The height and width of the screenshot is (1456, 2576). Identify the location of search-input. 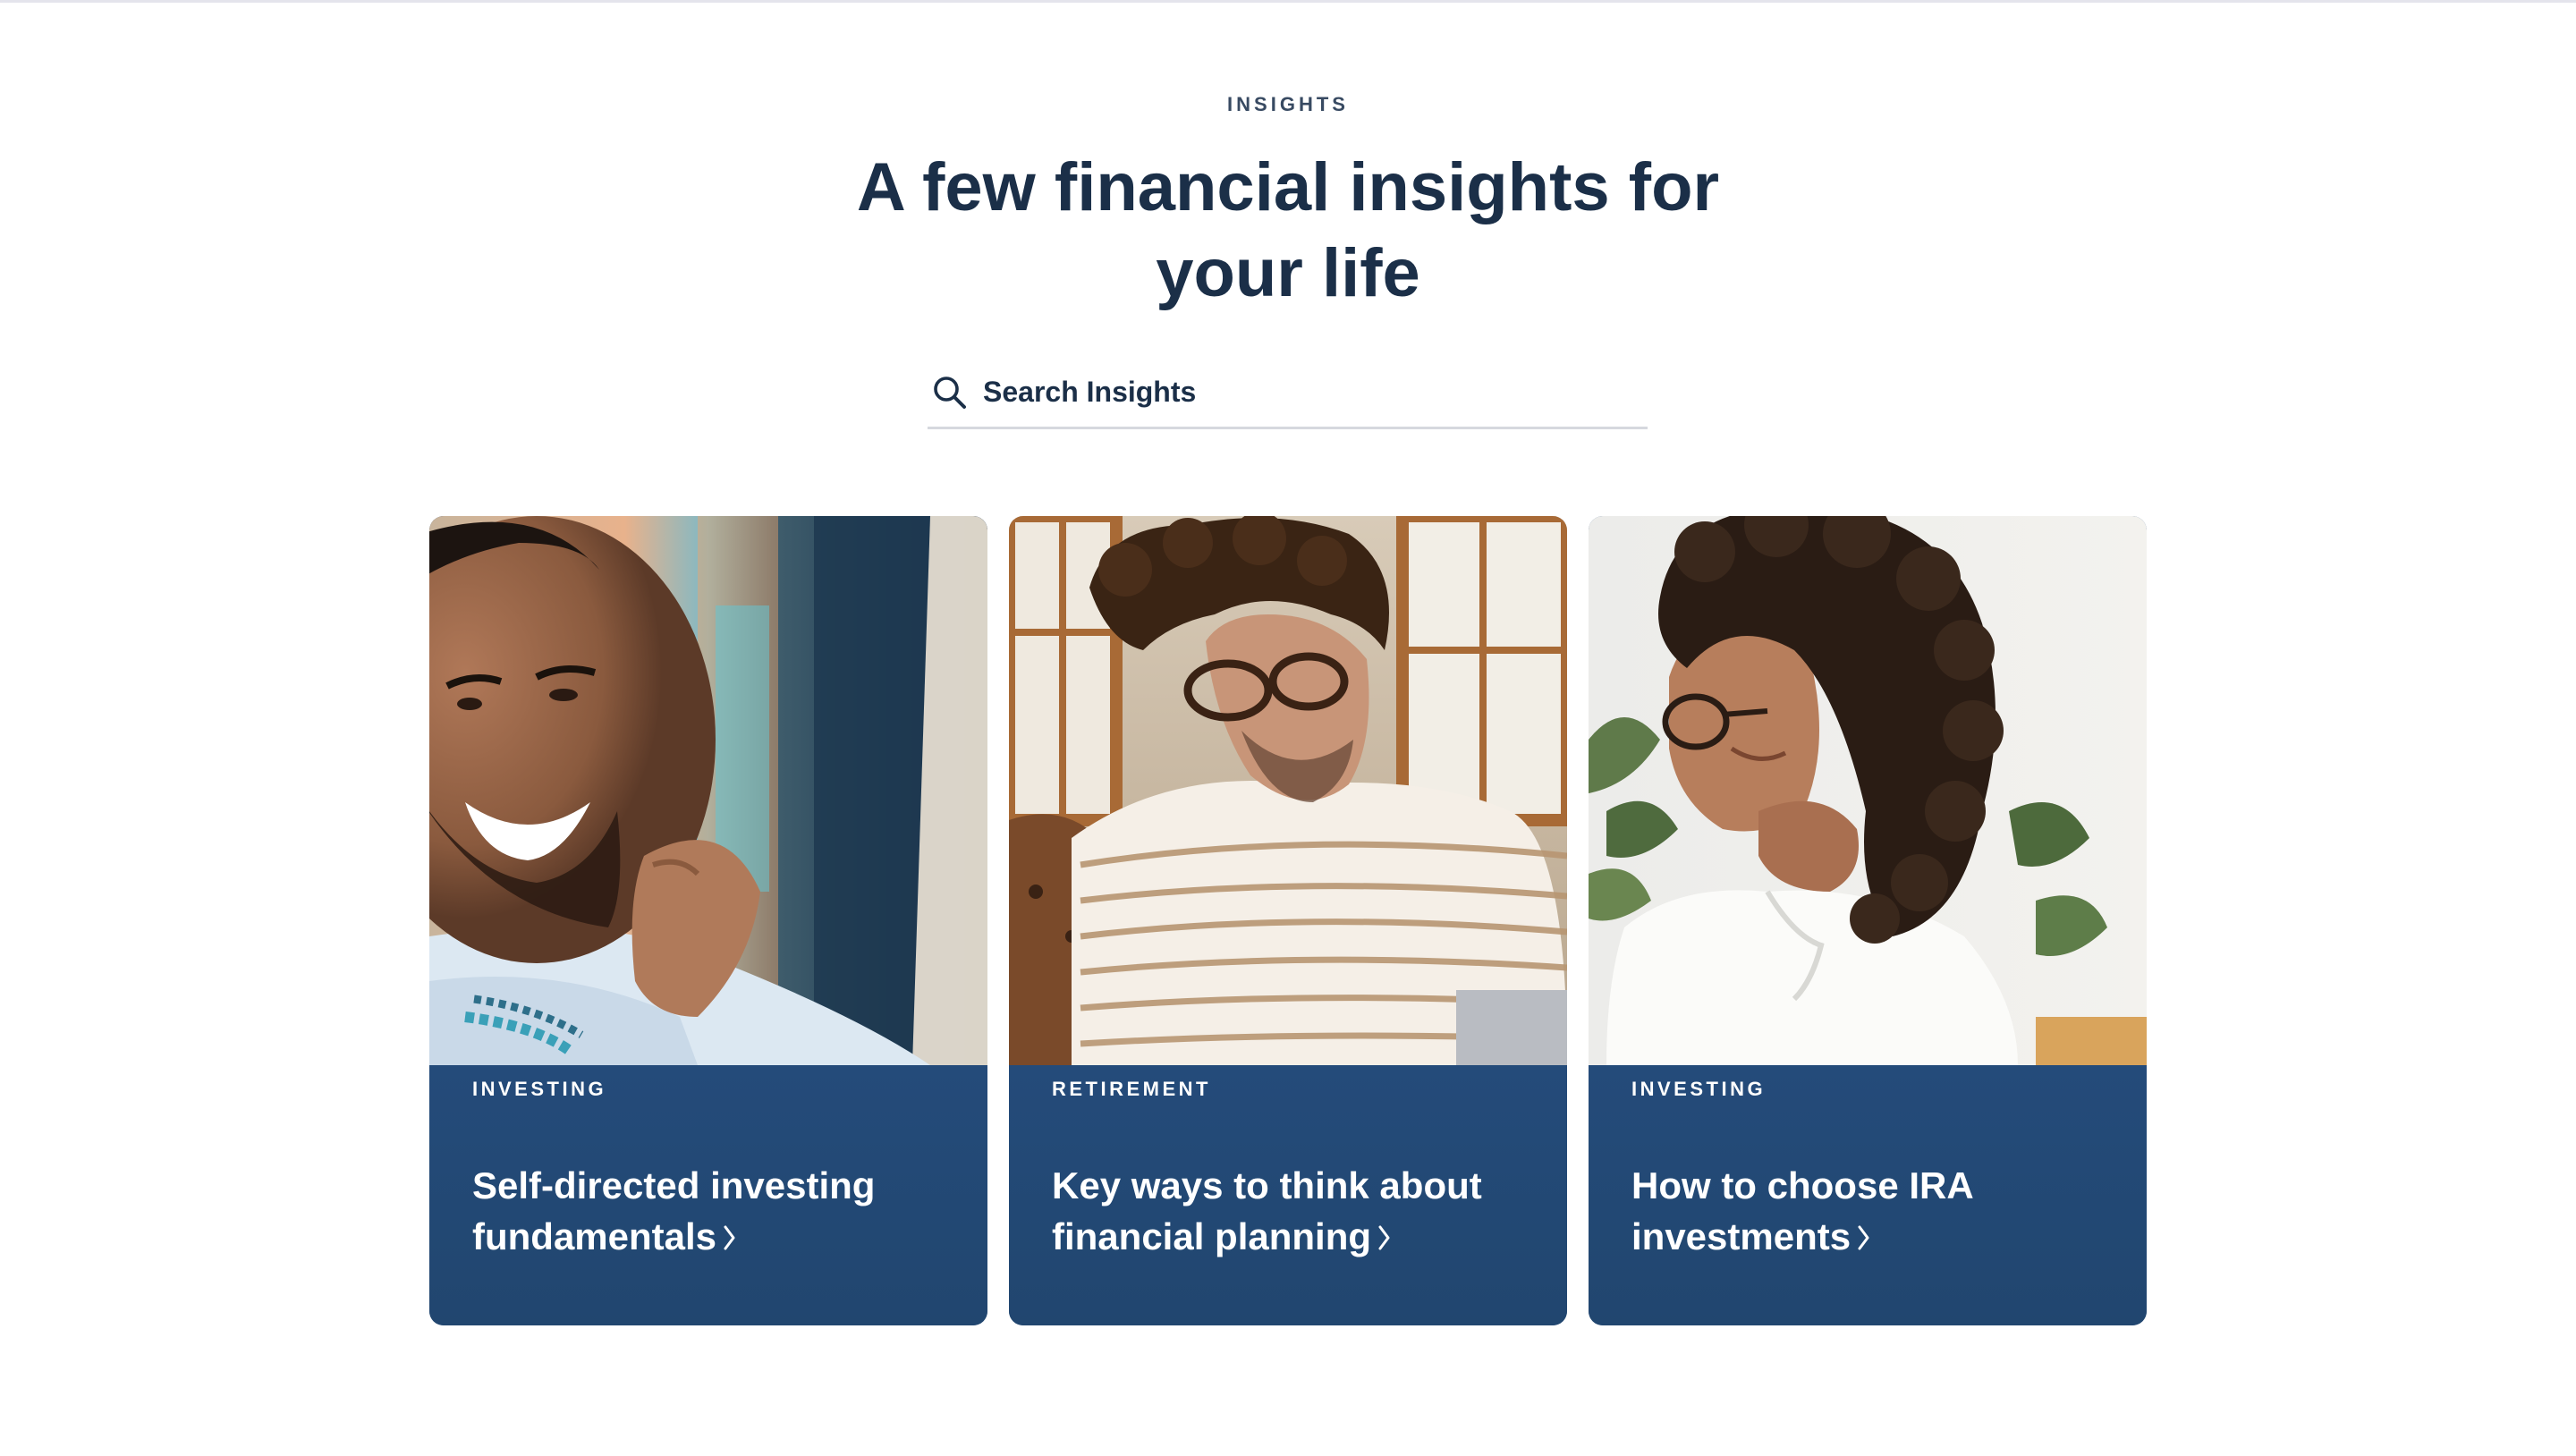
(1296, 392).